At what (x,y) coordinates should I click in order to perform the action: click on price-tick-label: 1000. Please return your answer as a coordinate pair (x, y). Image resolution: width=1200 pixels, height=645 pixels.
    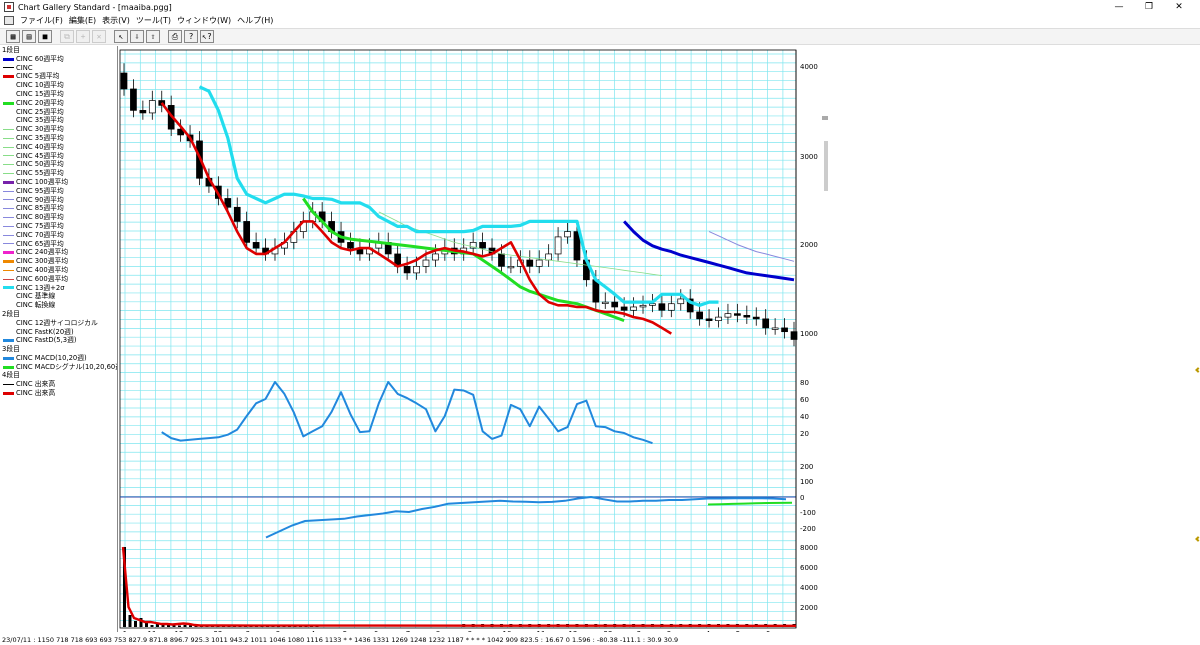
    Looking at the image, I should click on (809, 334).